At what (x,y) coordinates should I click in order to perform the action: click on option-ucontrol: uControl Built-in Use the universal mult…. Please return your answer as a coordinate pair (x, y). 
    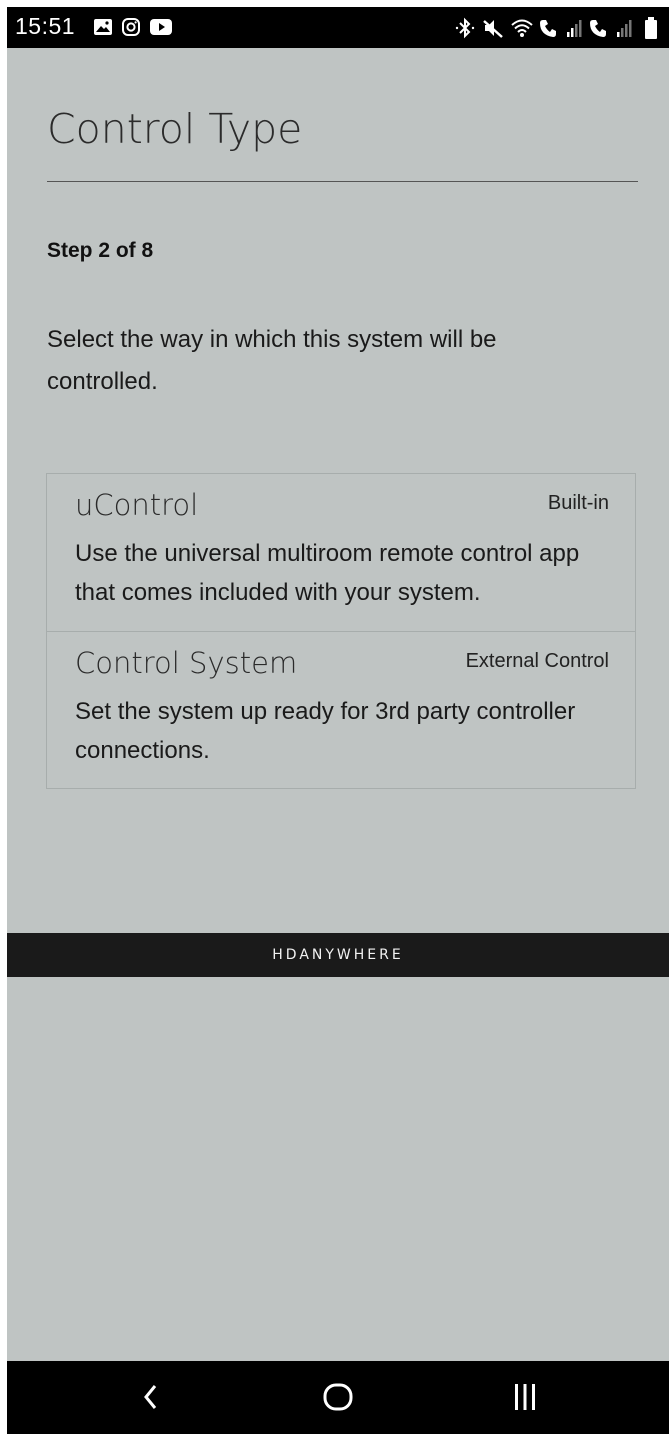
    Looking at the image, I should click on (341, 553).